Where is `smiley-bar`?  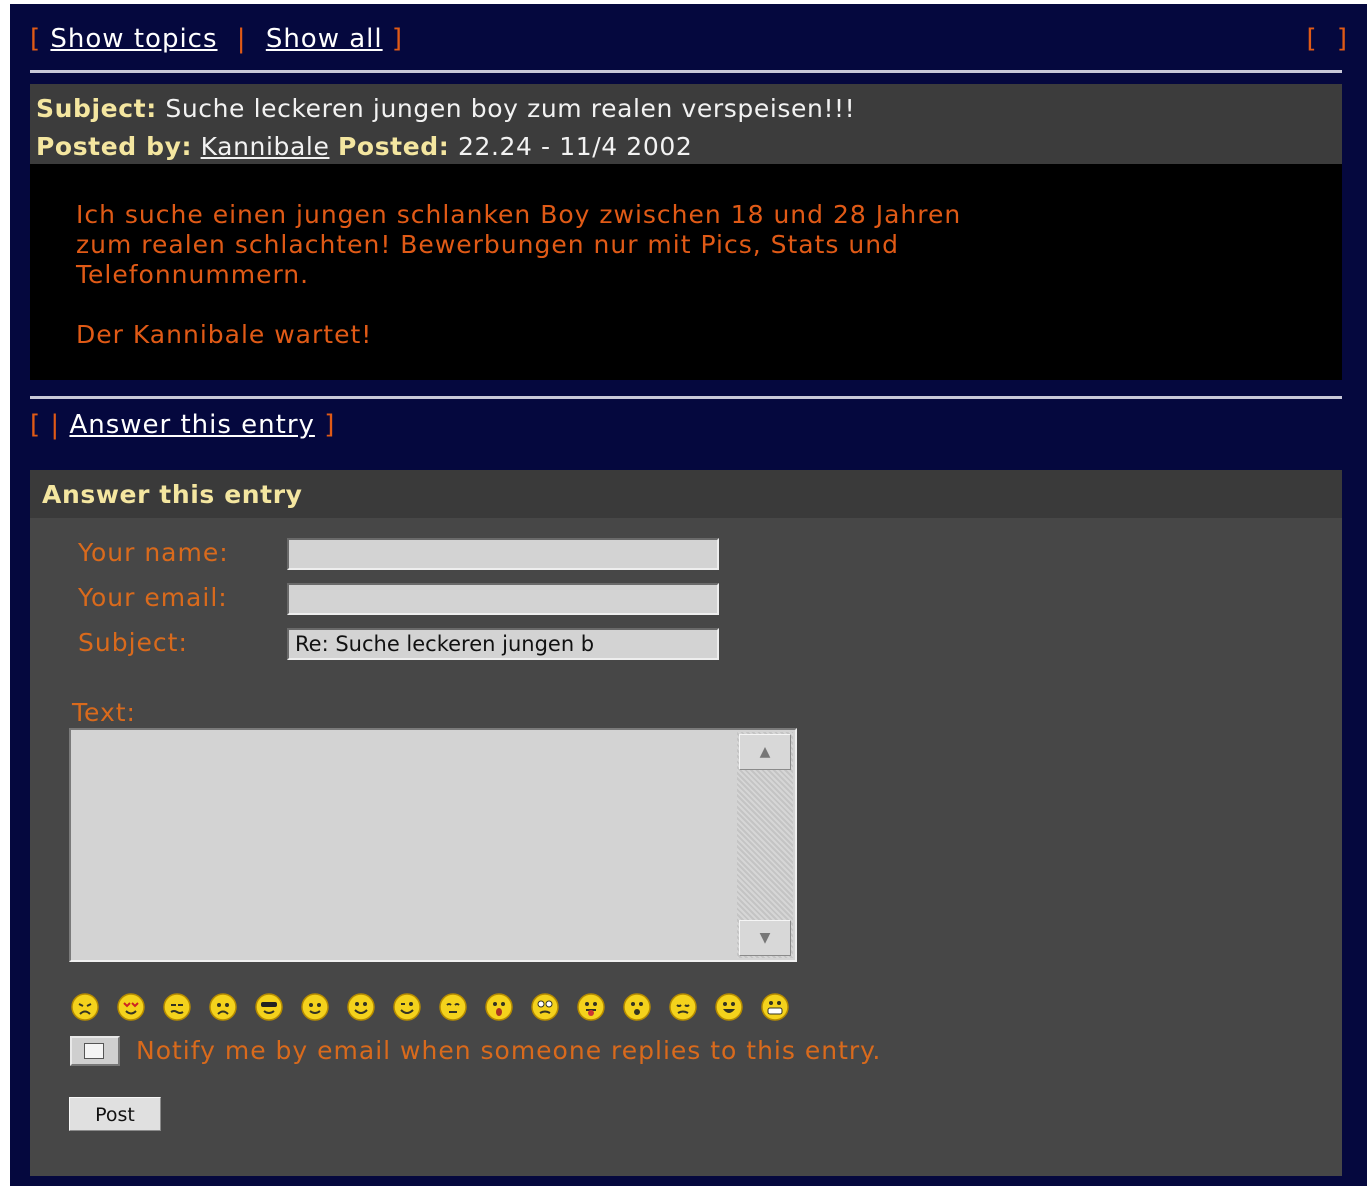 smiley-bar is located at coordinates (438, 1007).